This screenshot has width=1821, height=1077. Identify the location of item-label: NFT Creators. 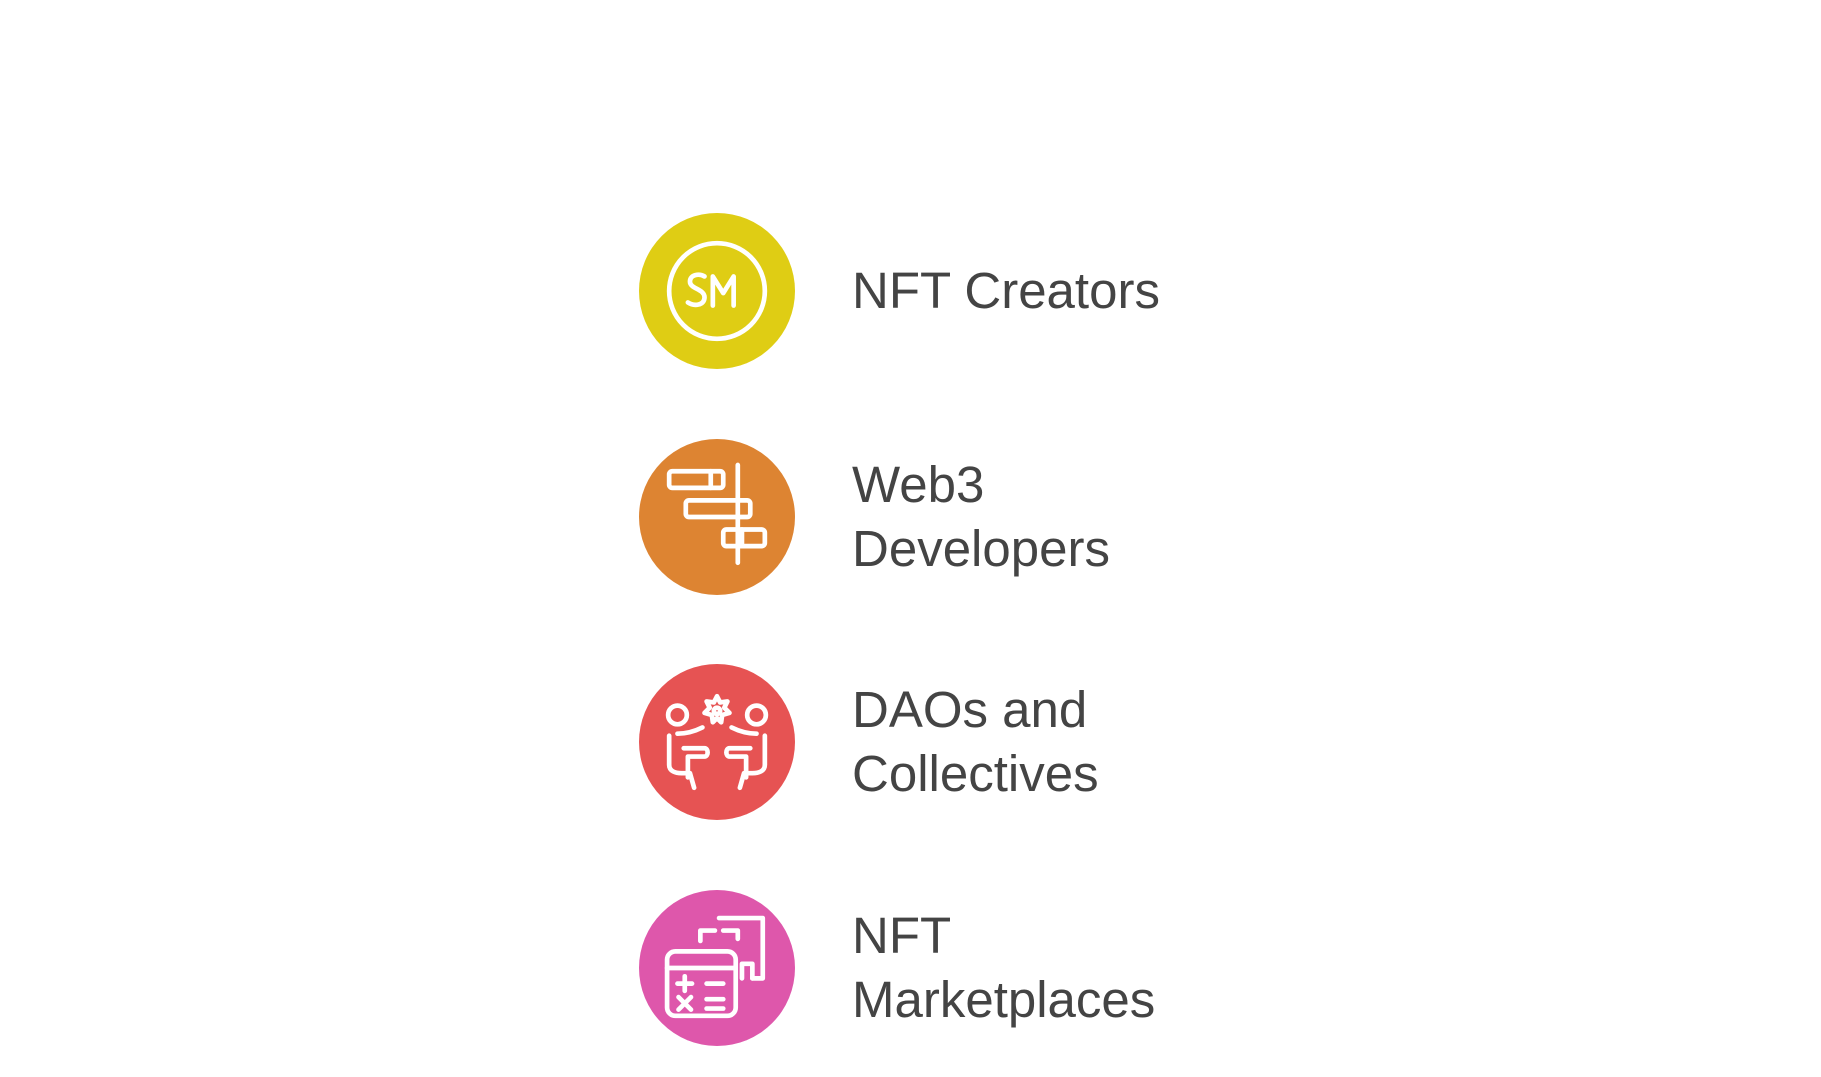
(1006, 290).